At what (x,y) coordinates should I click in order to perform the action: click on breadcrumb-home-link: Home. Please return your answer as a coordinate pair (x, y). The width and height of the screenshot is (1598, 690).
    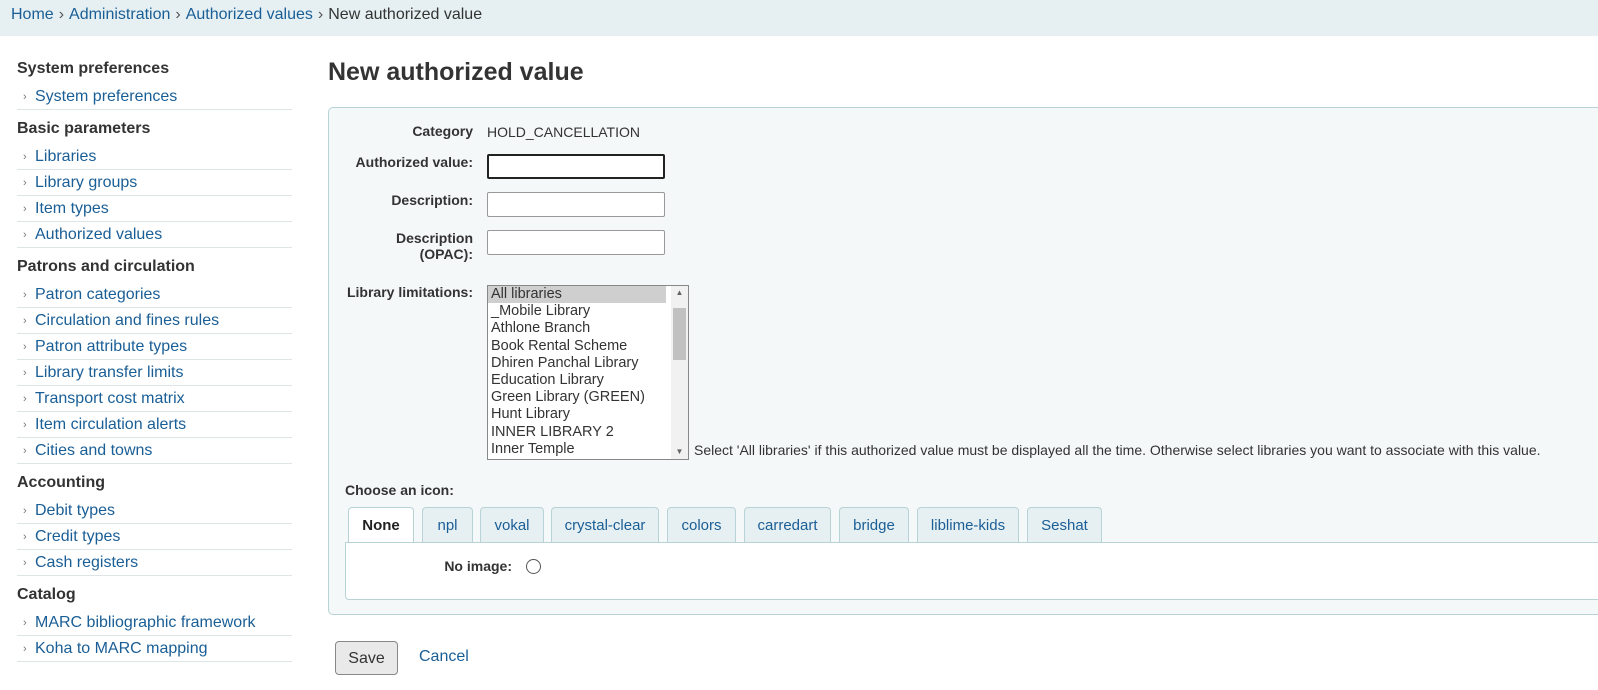
    Looking at the image, I should click on (32, 14).